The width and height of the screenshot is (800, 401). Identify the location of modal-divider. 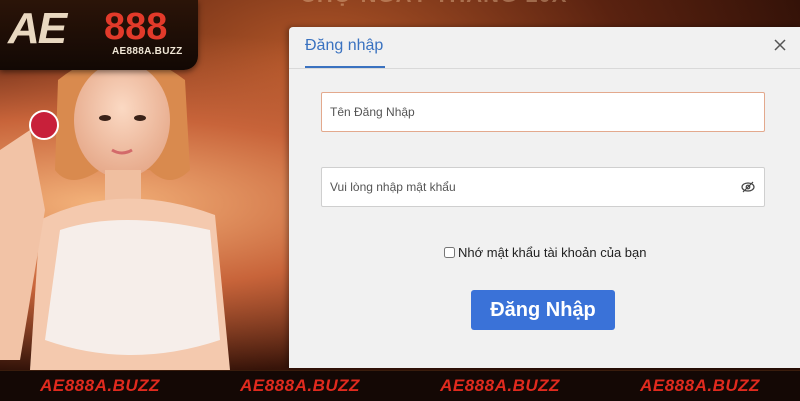
(544, 68).